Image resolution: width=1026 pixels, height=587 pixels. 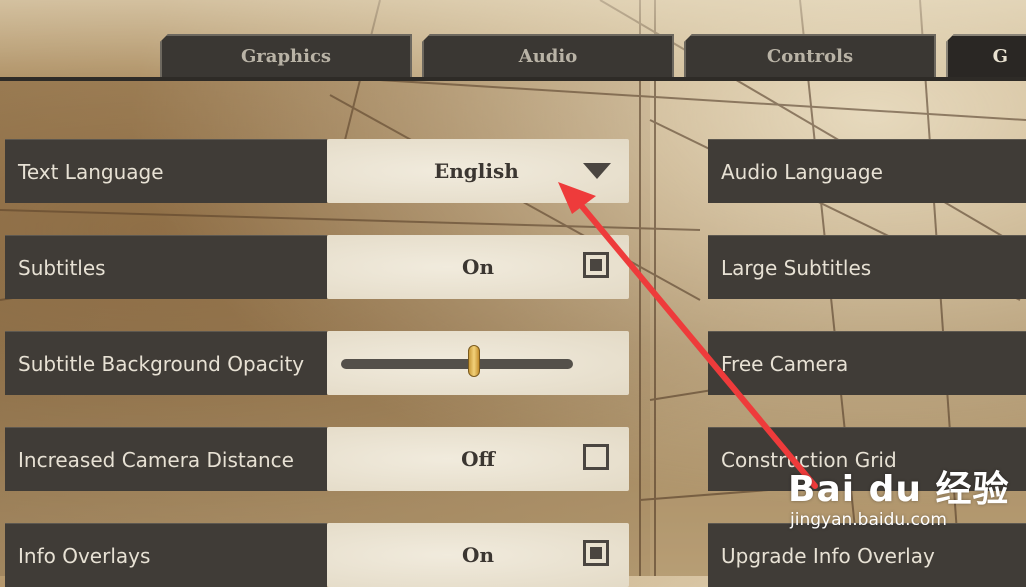 I want to click on watermark-brand: Bai du 经验, so click(x=899, y=489).